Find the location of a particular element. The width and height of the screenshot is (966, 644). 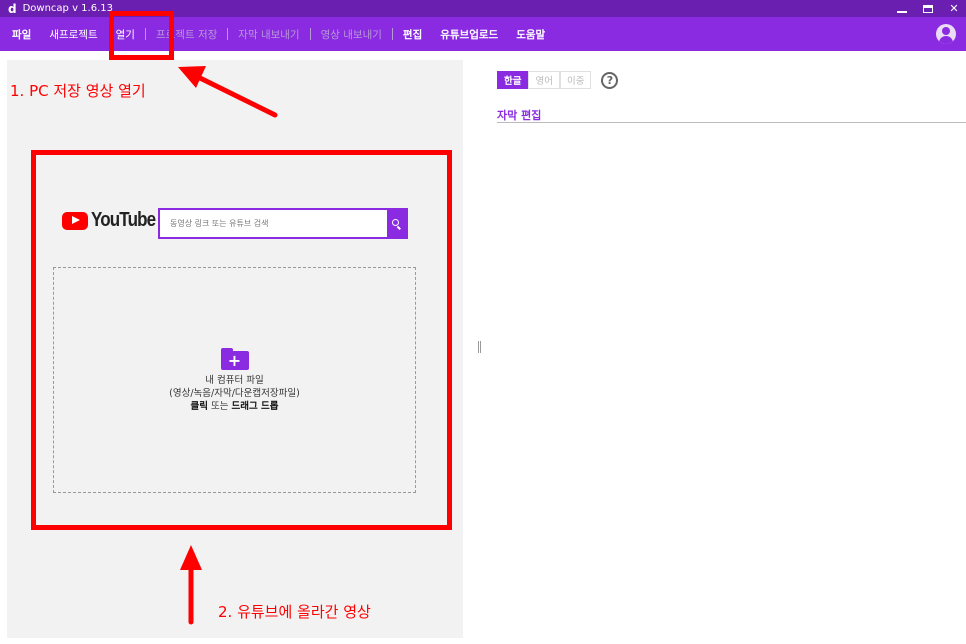

youtube-logo-mark: YouTube is located at coordinates (114, 220).